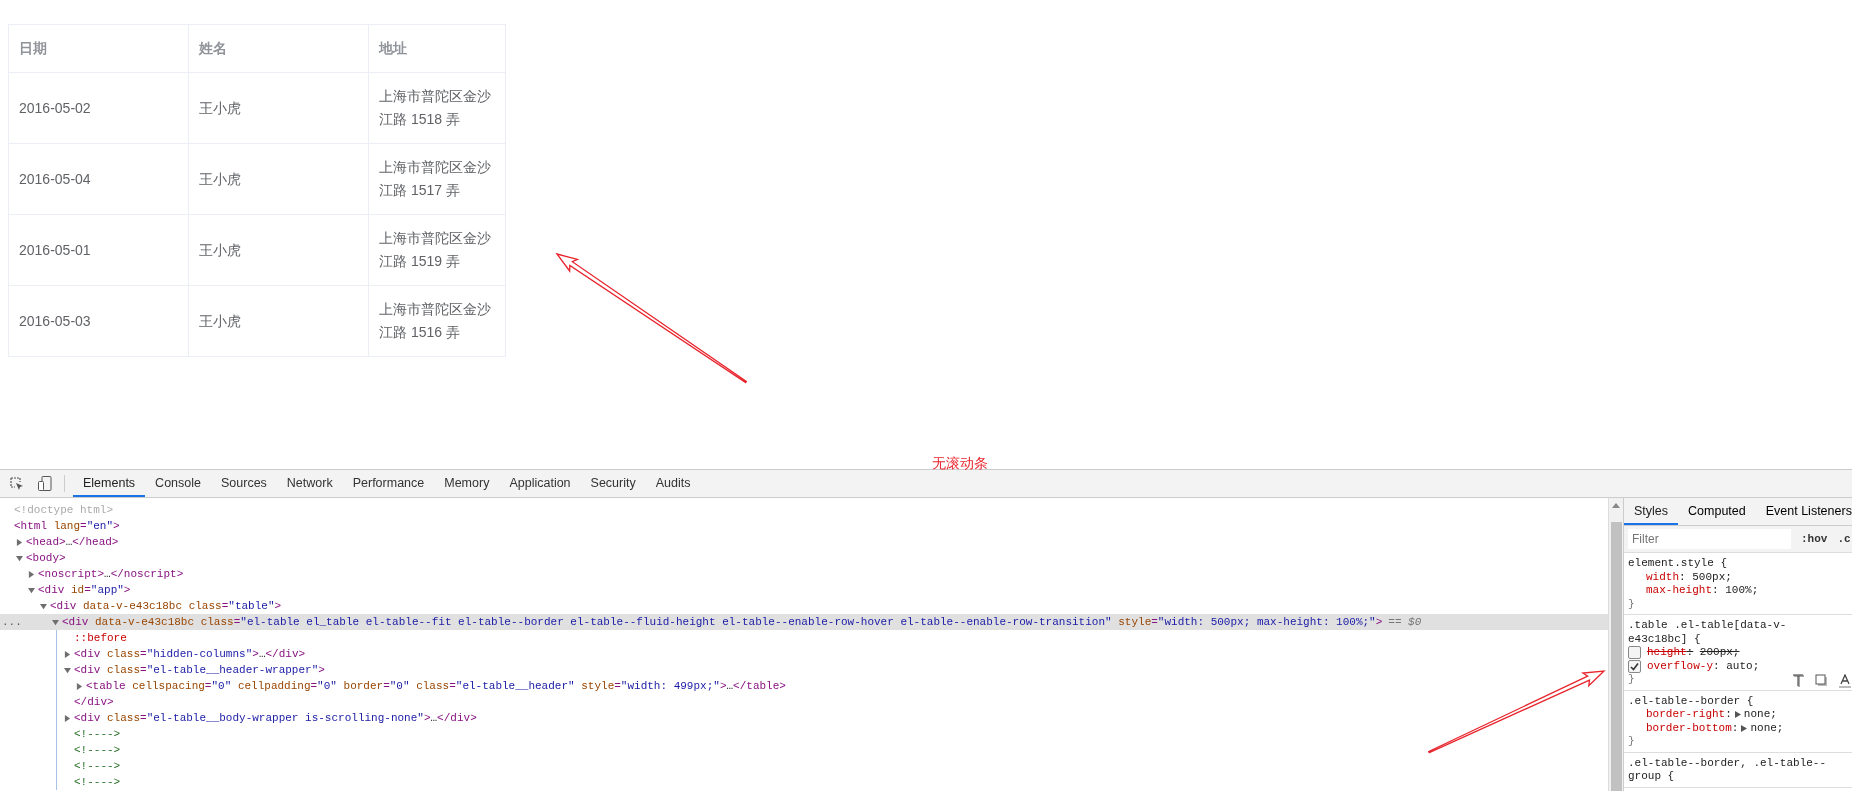  What do you see at coordinates (613, 483) in the screenshot?
I see `devtools-tab: Security` at bounding box center [613, 483].